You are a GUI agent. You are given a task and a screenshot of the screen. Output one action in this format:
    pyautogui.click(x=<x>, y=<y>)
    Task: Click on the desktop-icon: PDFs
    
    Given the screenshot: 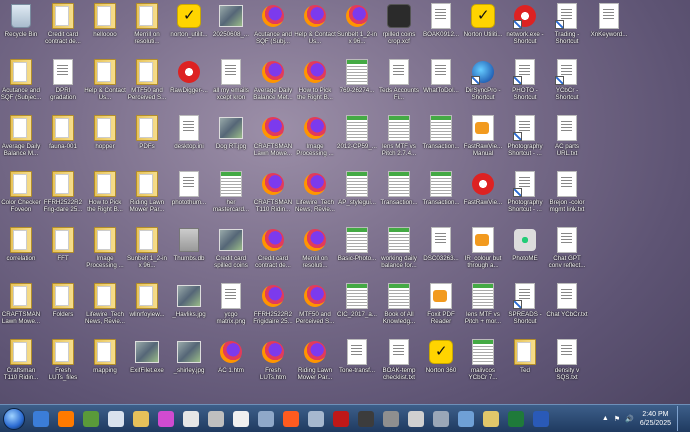 What is the action you would take?
    pyautogui.click(x=147, y=140)
    